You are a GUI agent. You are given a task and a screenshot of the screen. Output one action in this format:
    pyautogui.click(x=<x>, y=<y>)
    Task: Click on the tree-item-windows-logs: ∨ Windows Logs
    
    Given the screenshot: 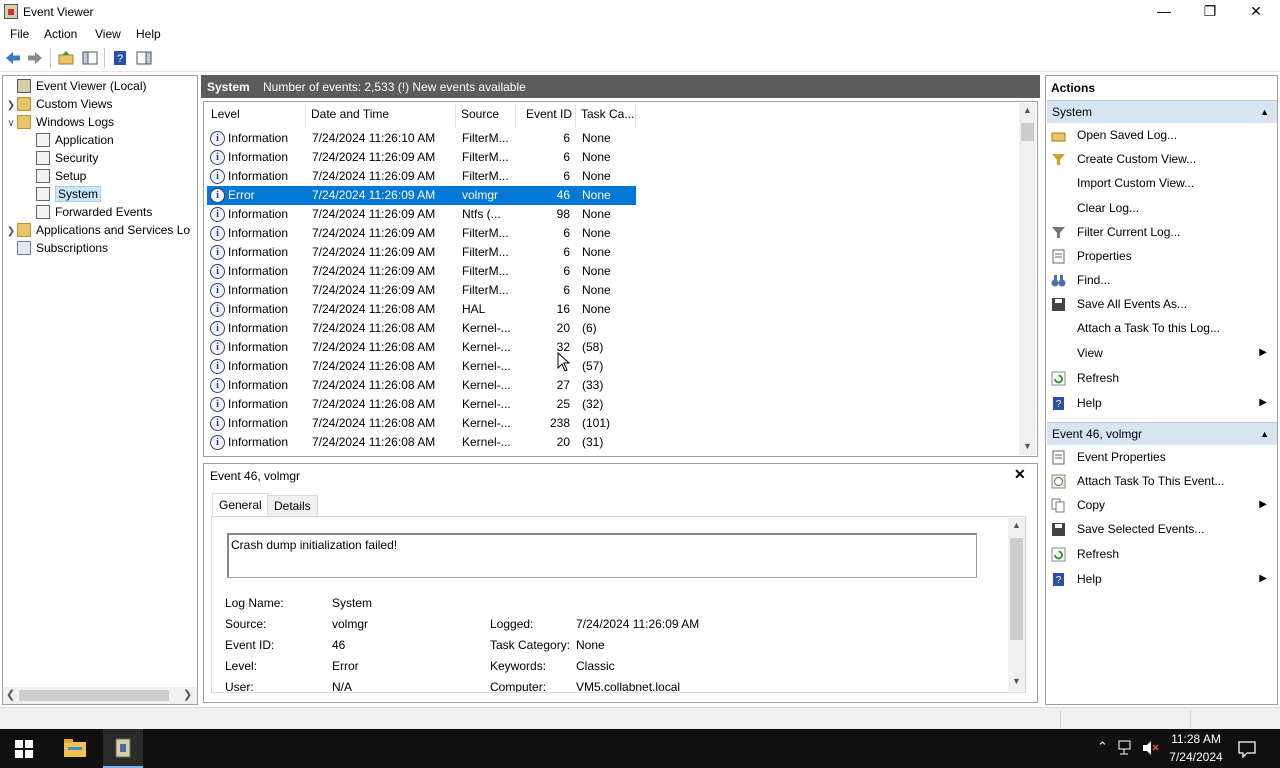 What is the action you would take?
    pyautogui.click(x=97, y=122)
    